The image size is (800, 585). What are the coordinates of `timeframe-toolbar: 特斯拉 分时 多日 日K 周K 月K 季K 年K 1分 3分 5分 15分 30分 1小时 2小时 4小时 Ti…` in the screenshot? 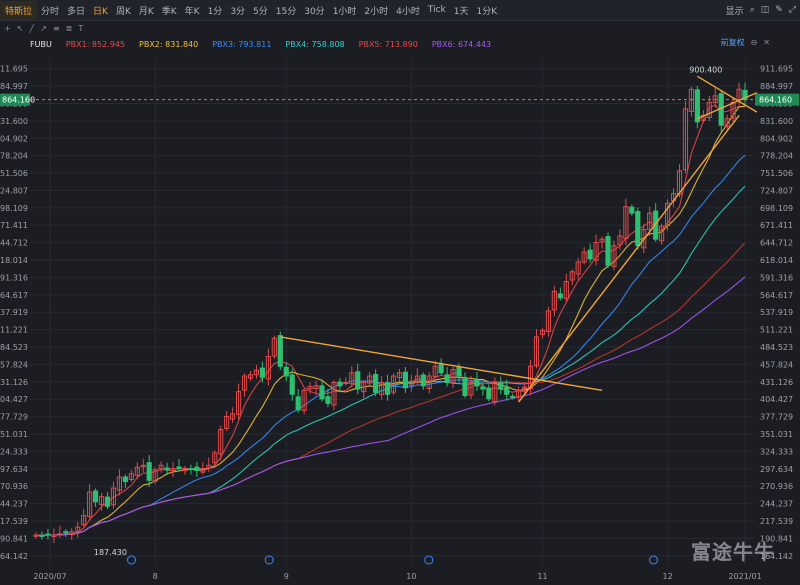 It's located at (400, 10).